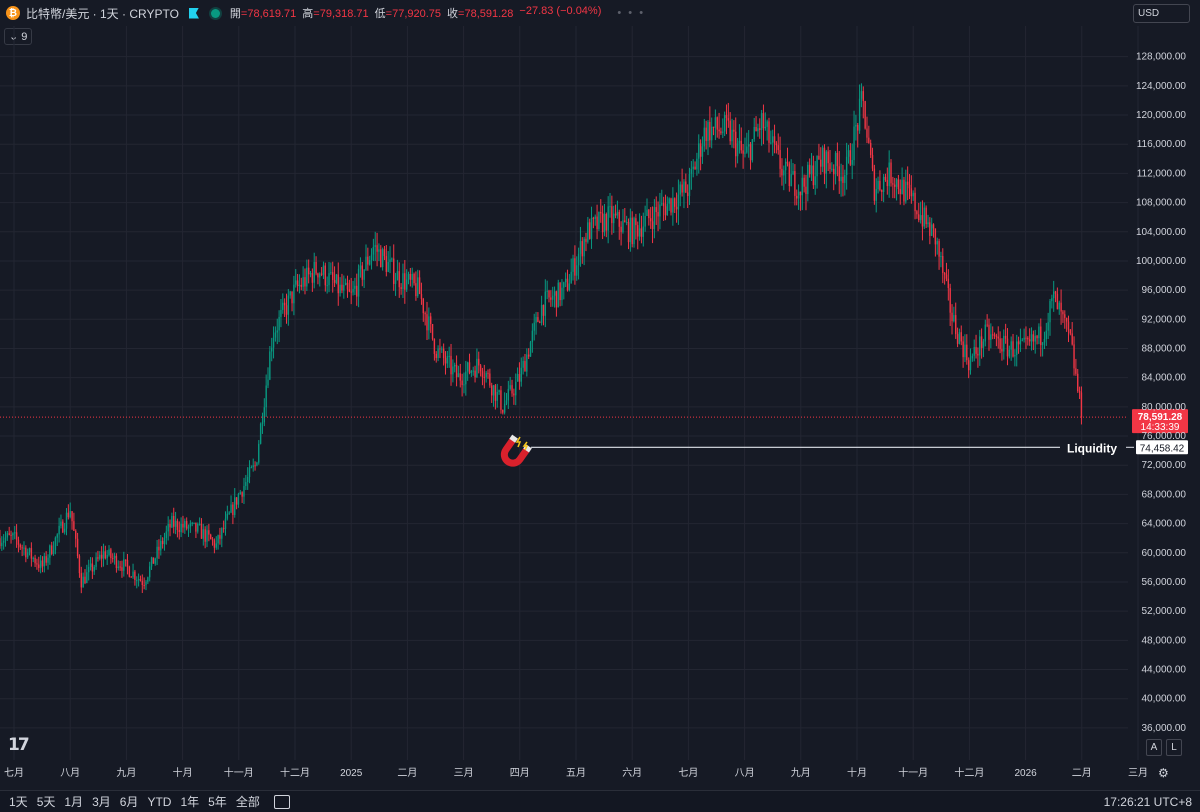 This screenshot has width=1200, height=812. Describe the element at coordinates (1148, 802) in the screenshot. I see `clock: 17:26:21 UTC+8` at that location.